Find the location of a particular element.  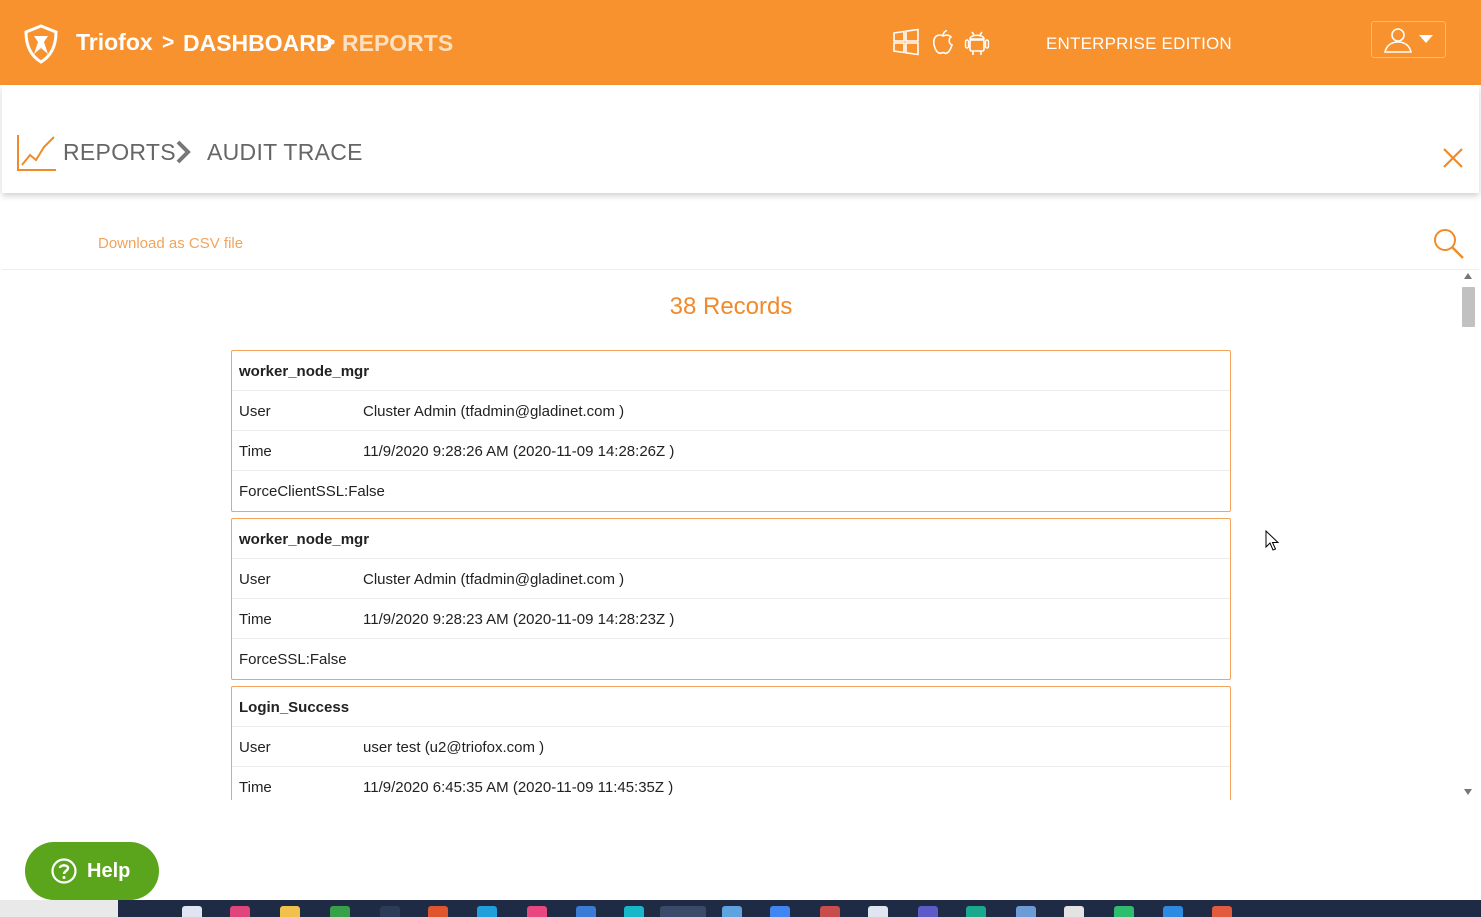

user-menu-button is located at coordinates (1408, 39).